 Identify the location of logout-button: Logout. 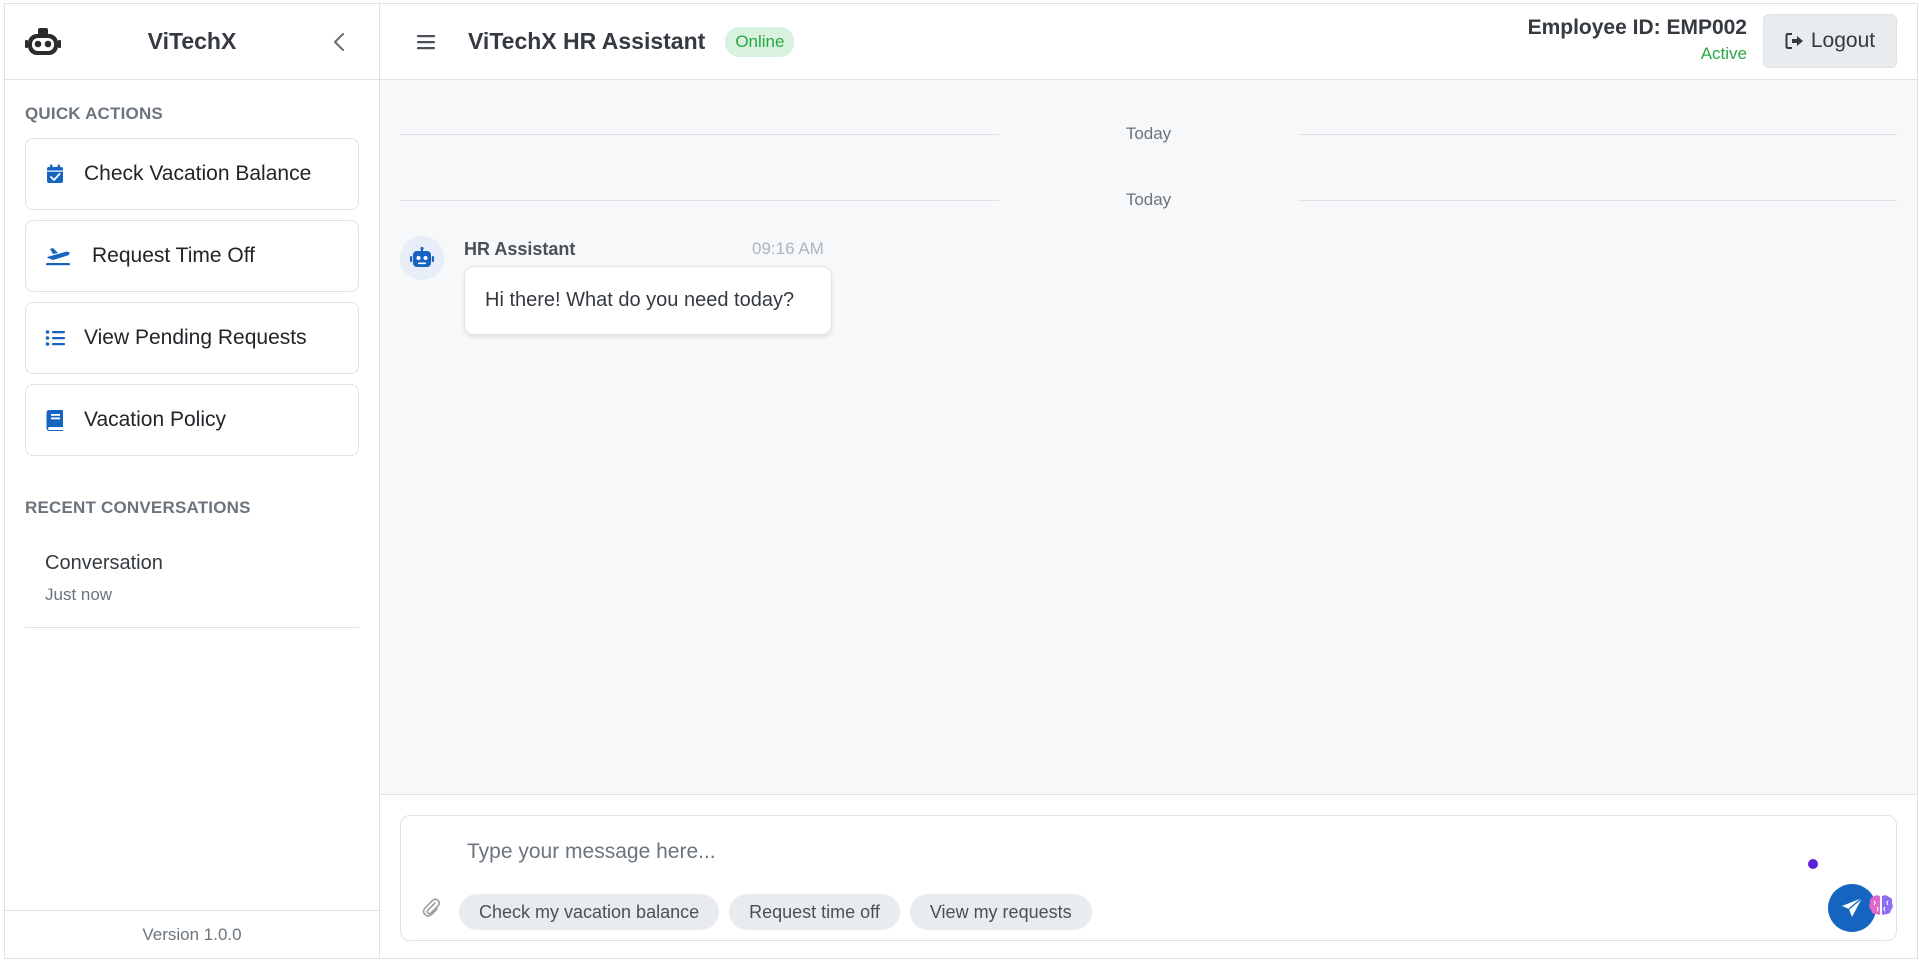
(1830, 41).